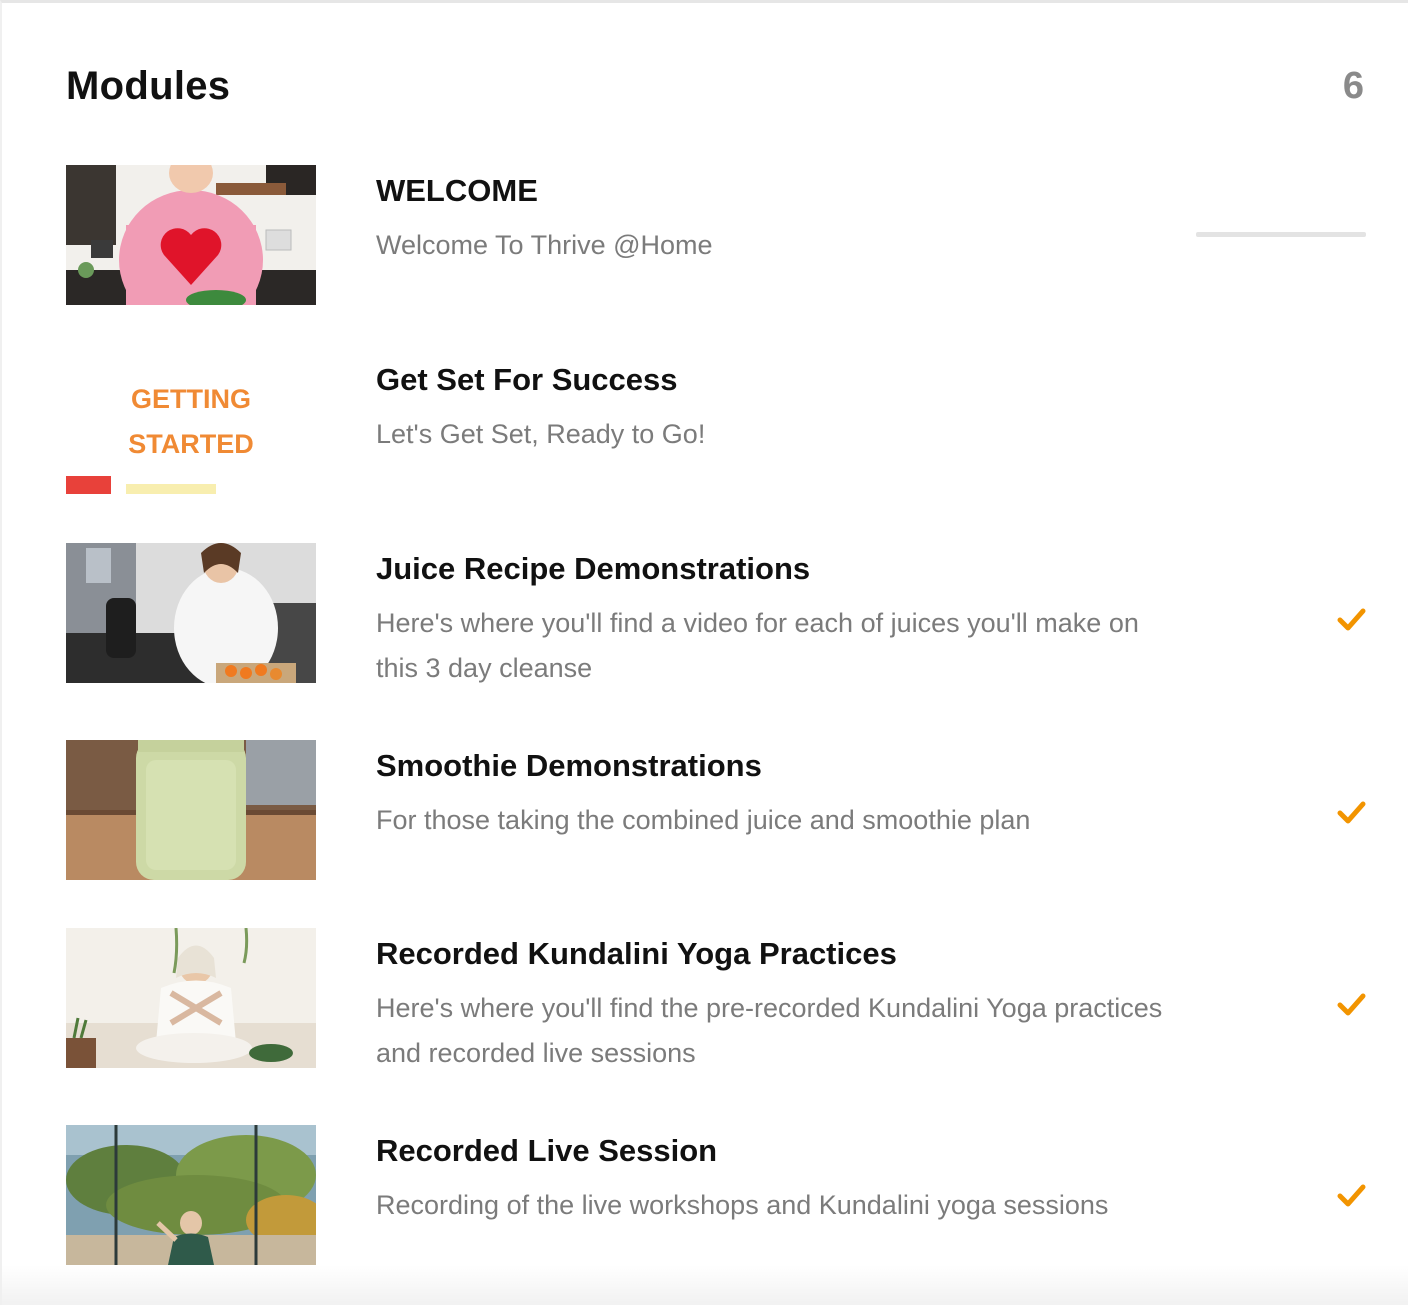 This screenshot has height=1305, width=1408. I want to click on bottom-fade, so click(705, 1285).